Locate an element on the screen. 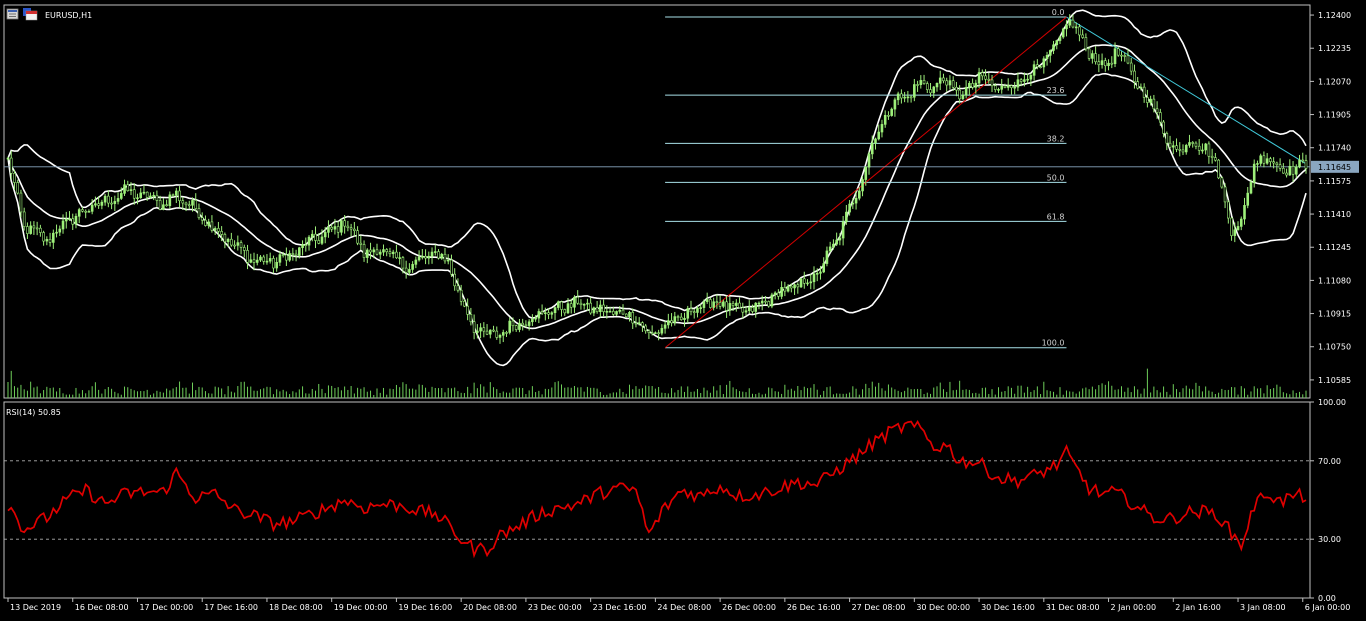 The height and width of the screenshot is (621, 1366). window-menu-icon is located at coordinates (12, 14).